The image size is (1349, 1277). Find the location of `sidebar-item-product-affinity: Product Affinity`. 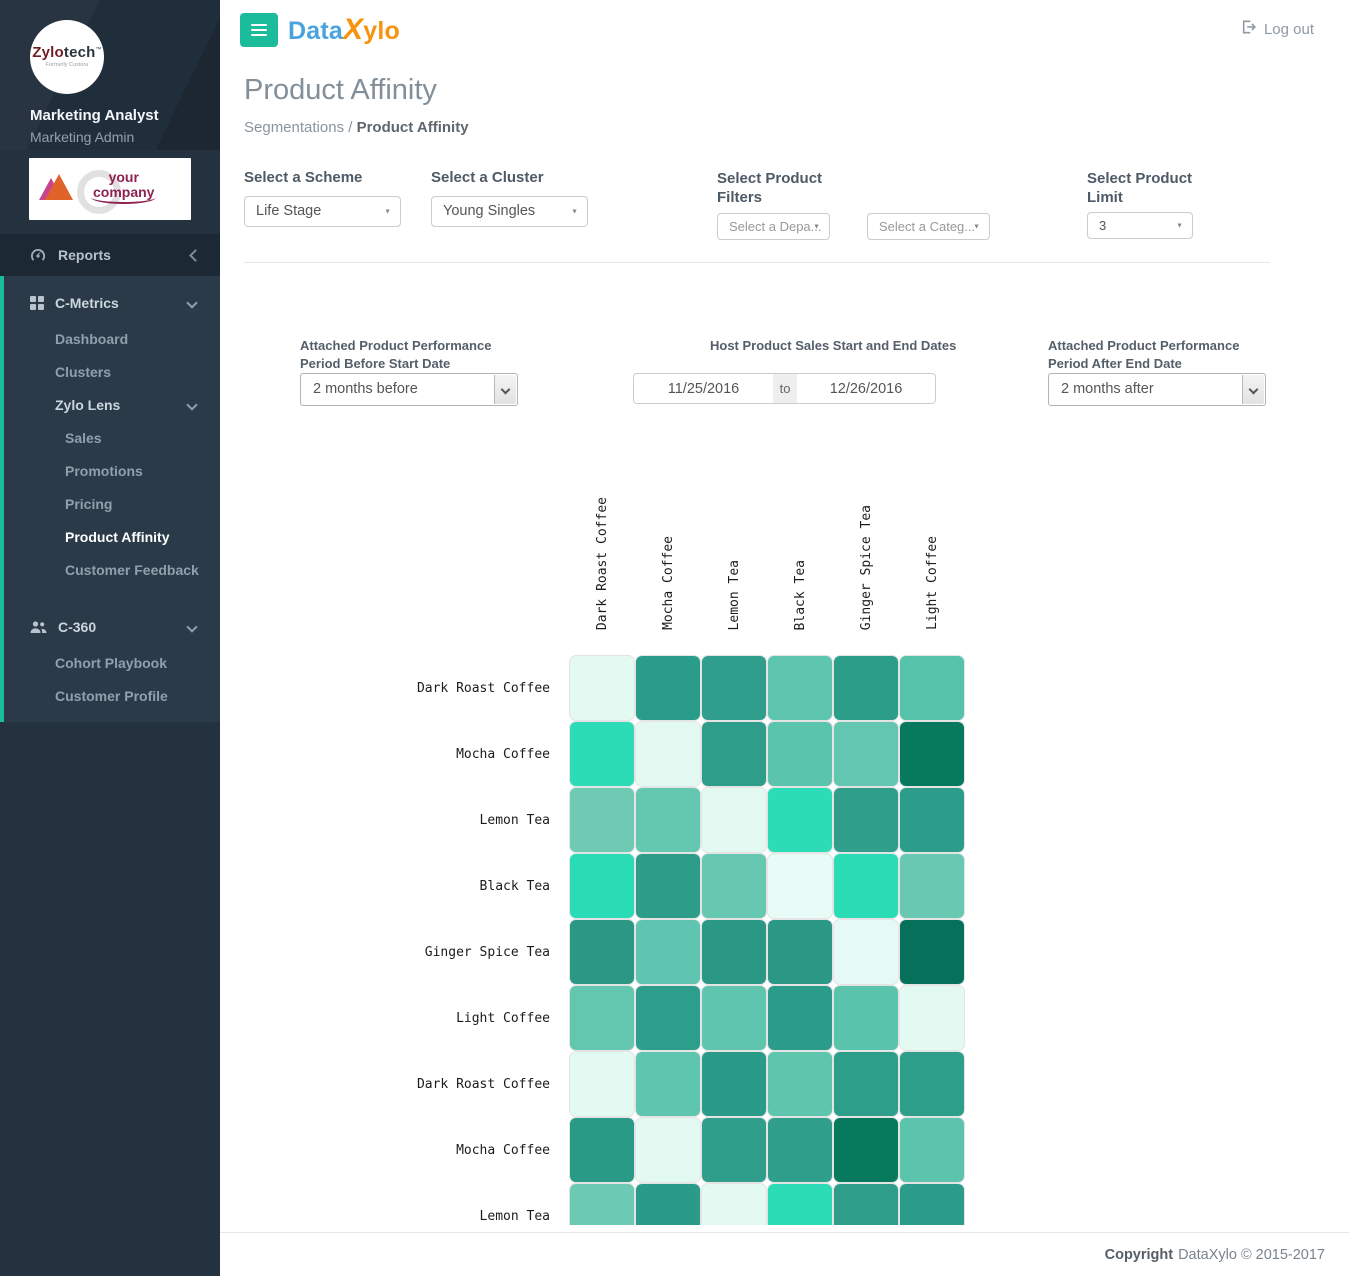

sidebar-item-product-affinity: Product Affinity is located at coordinates (112, 536).